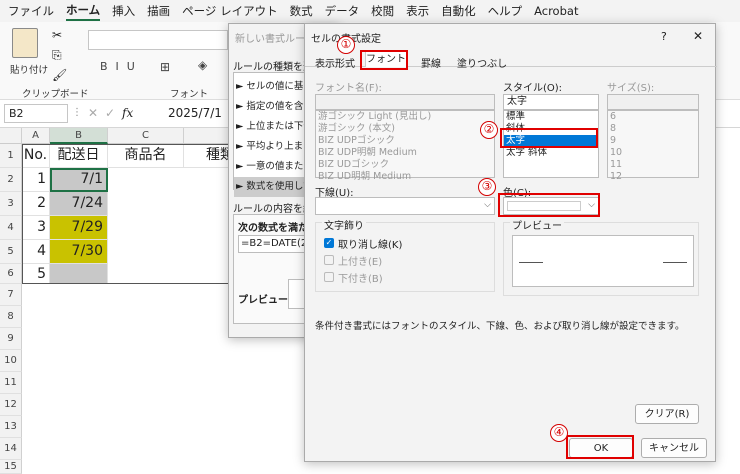  What do you see at coordinates (79, 252) in the screenshot?
I see `cell-b5: 7/30` at bounding box center [79, 252].